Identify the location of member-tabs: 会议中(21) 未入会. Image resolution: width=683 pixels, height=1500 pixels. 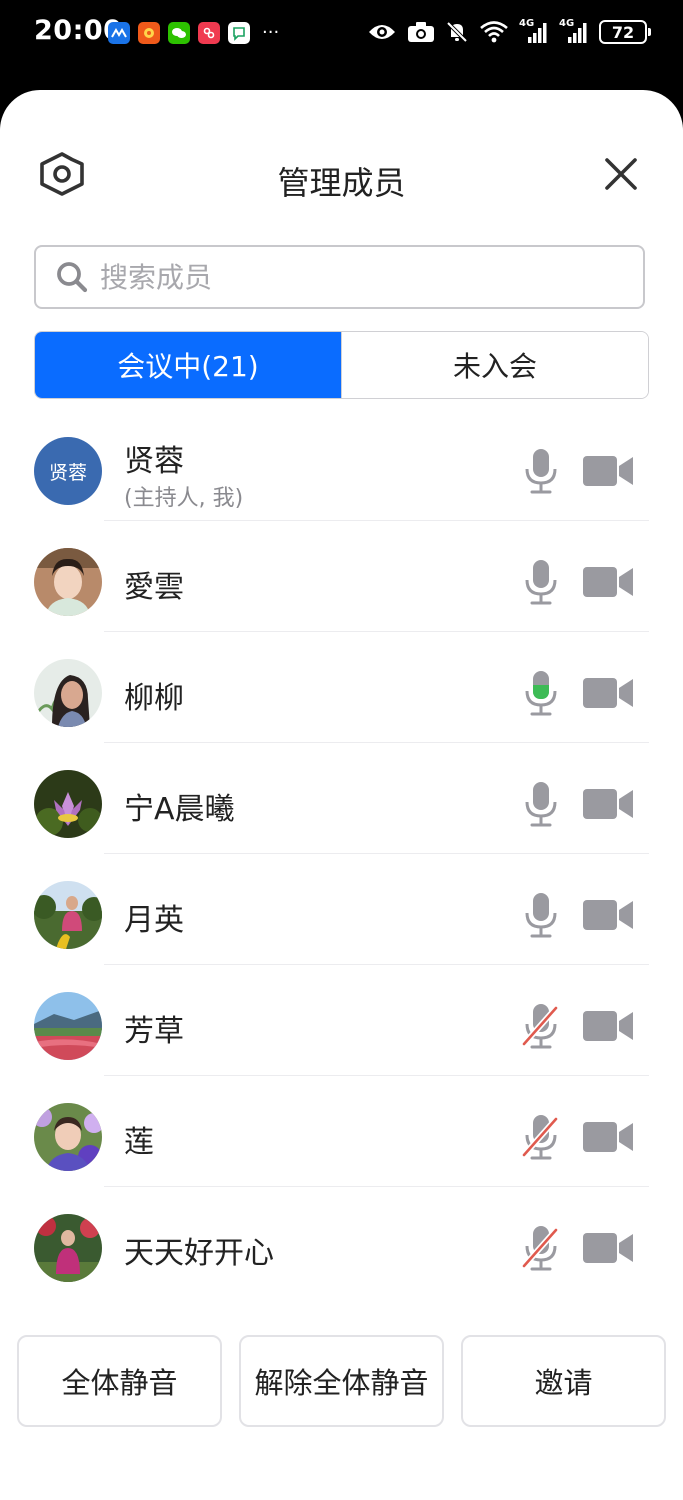
(341, 365).